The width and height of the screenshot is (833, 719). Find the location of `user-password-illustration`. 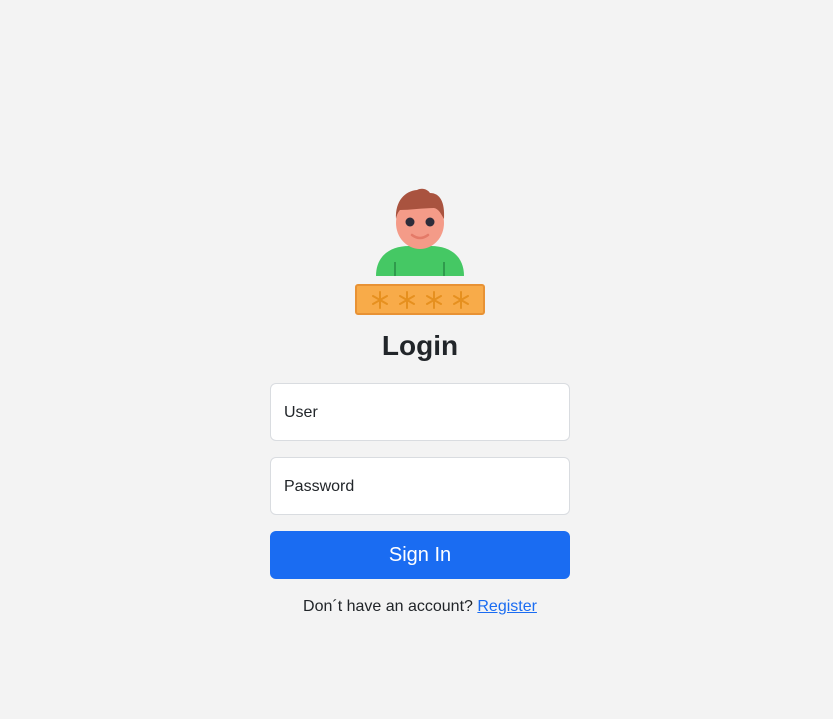

user-password-illustration is located at coordinates (420, 252).